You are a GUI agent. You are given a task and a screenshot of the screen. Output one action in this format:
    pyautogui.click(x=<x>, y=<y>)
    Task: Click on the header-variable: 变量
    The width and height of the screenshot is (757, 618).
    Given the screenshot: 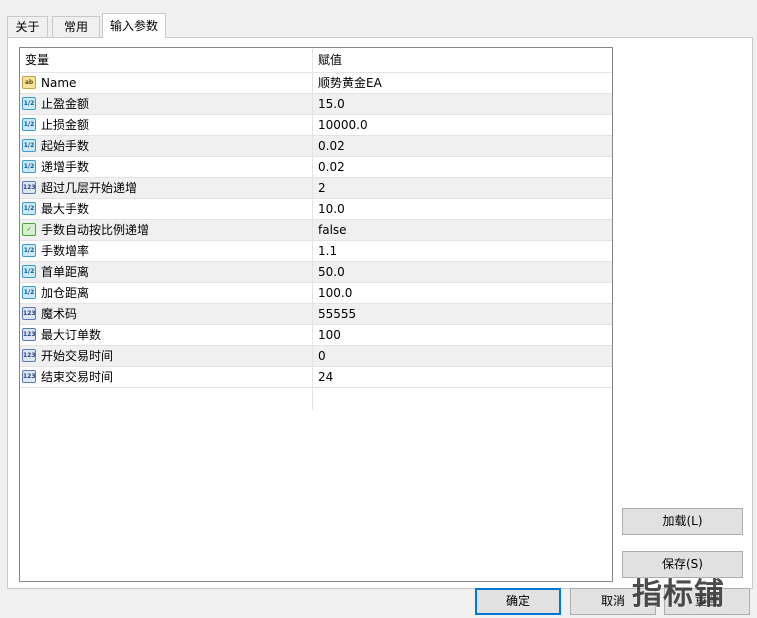 What is the action you would take?
    pyautogui.click(x=37, y=60)
    